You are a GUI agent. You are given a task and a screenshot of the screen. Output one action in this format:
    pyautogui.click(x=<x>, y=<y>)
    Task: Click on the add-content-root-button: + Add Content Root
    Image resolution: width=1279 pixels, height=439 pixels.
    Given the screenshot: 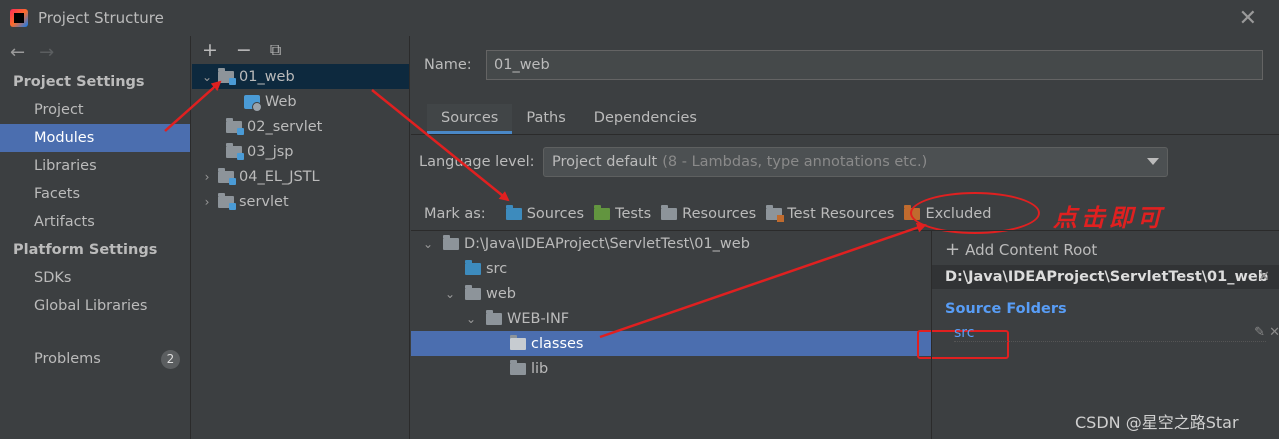 What is the action you would take?
    pyautogui.click(x=1021, y=249)
    